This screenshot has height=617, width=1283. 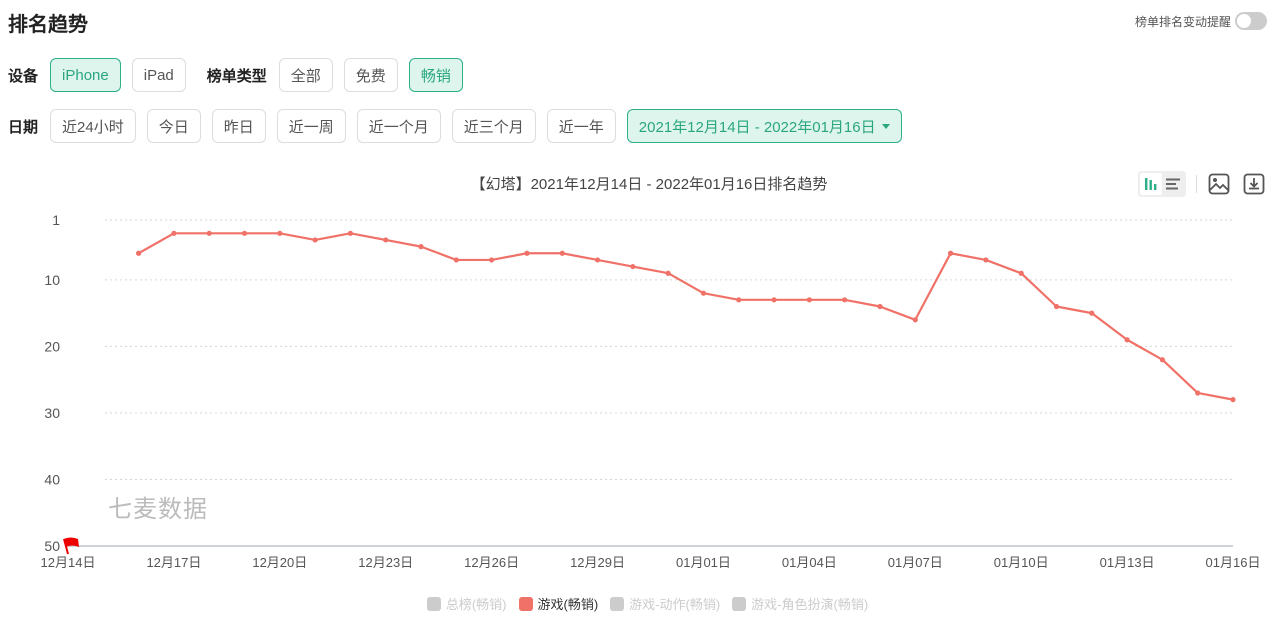 What do you see at coordinates (703, 562) in the screenshot?
I see `x-tick-label: 01月01日` at bounding box center [703, 562].